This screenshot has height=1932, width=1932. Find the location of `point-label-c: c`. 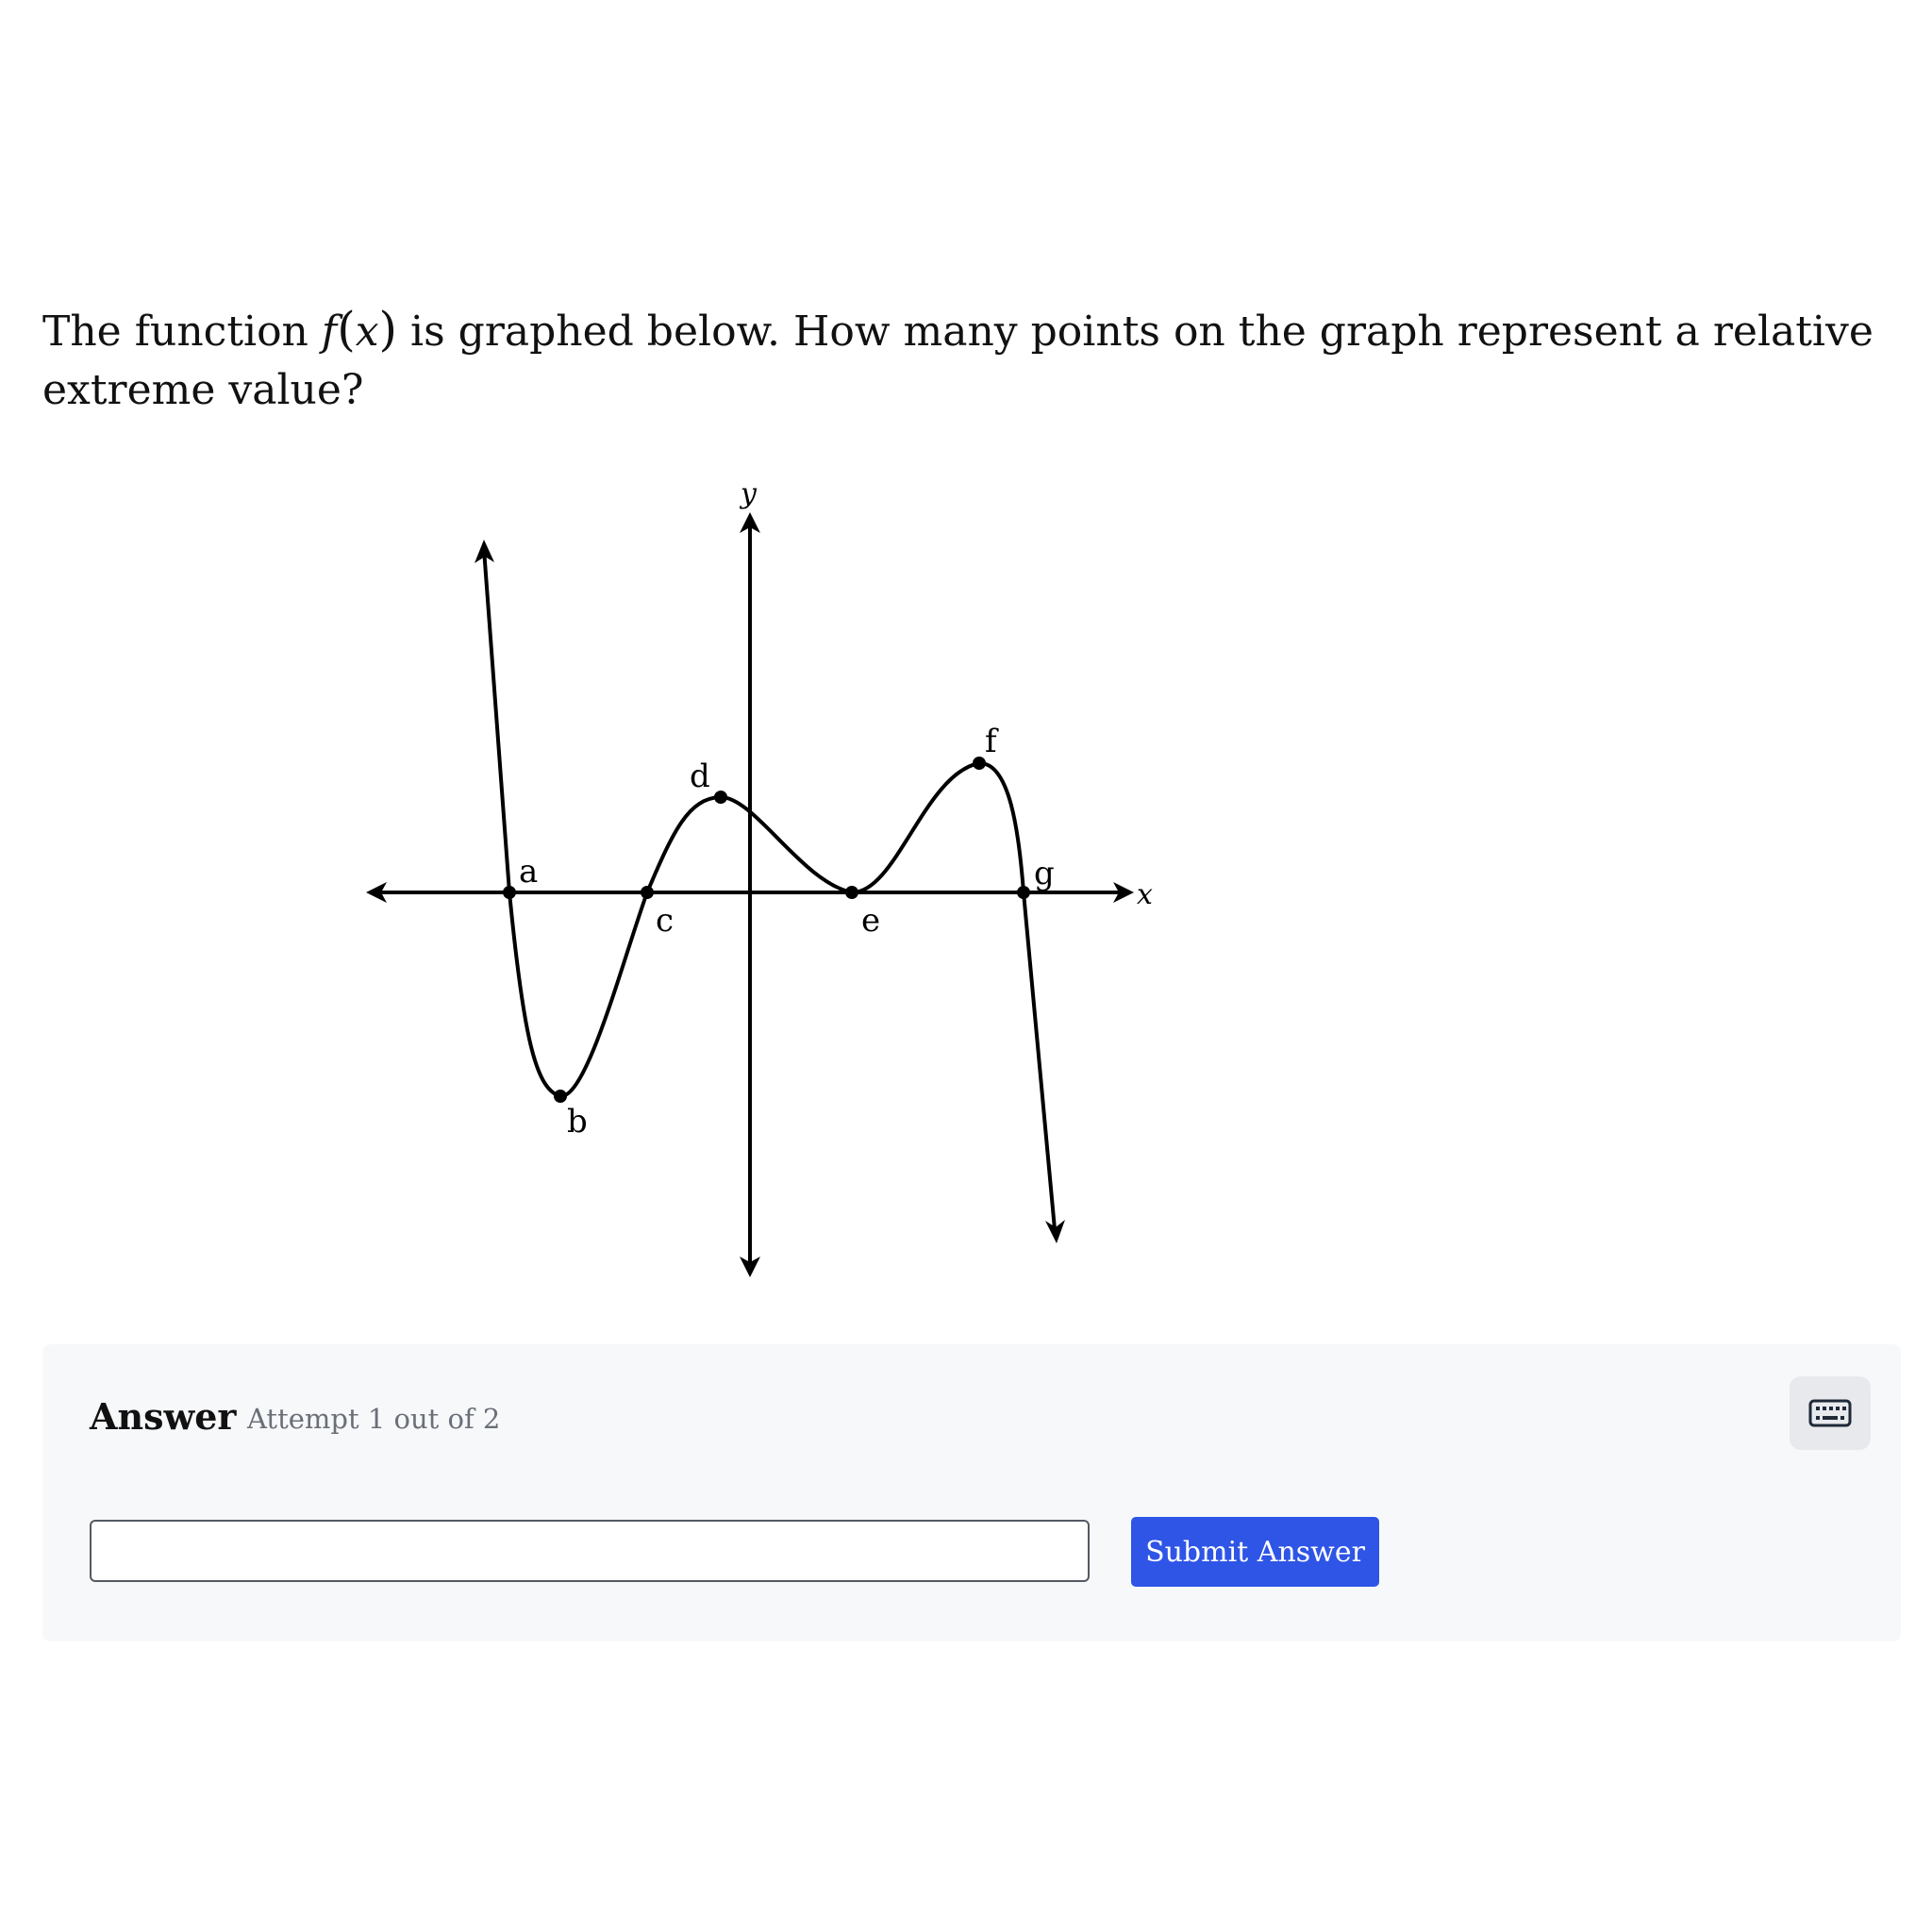

point-label-c: c is located at coordinates (665, 921).